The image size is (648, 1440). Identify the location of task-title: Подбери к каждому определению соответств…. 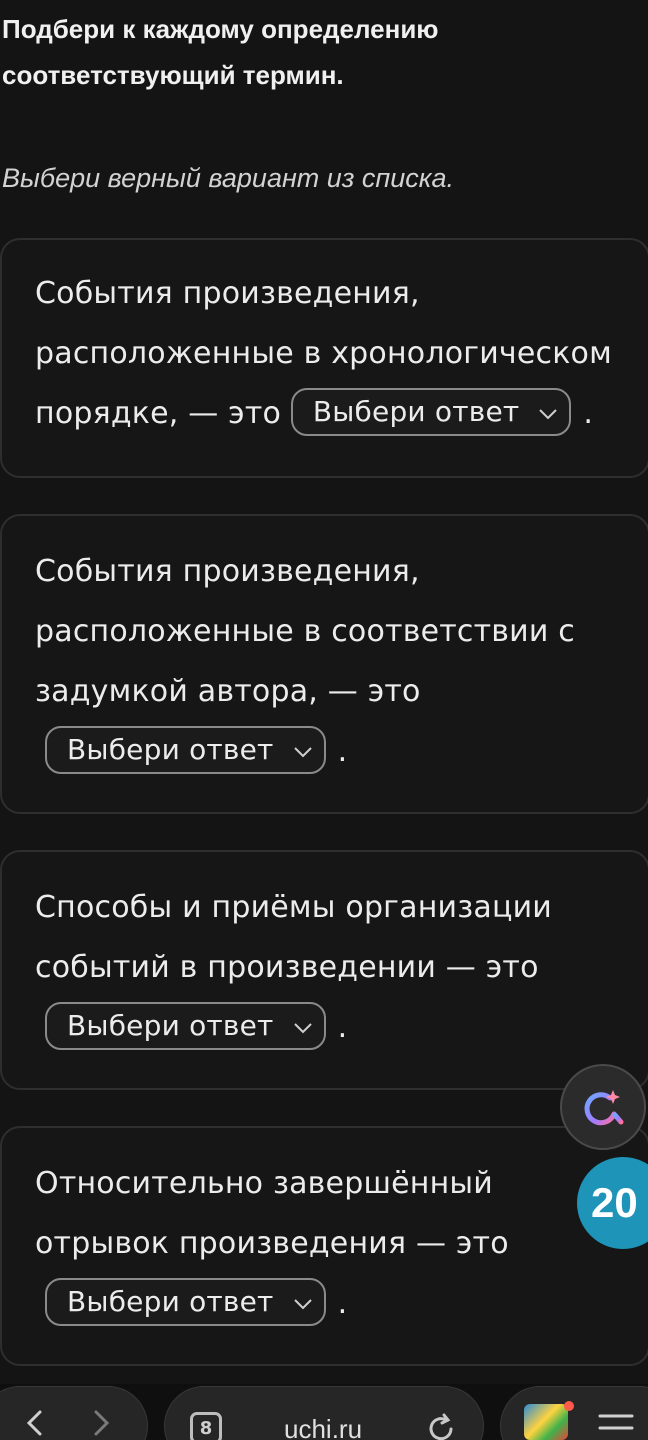
(220, 52).